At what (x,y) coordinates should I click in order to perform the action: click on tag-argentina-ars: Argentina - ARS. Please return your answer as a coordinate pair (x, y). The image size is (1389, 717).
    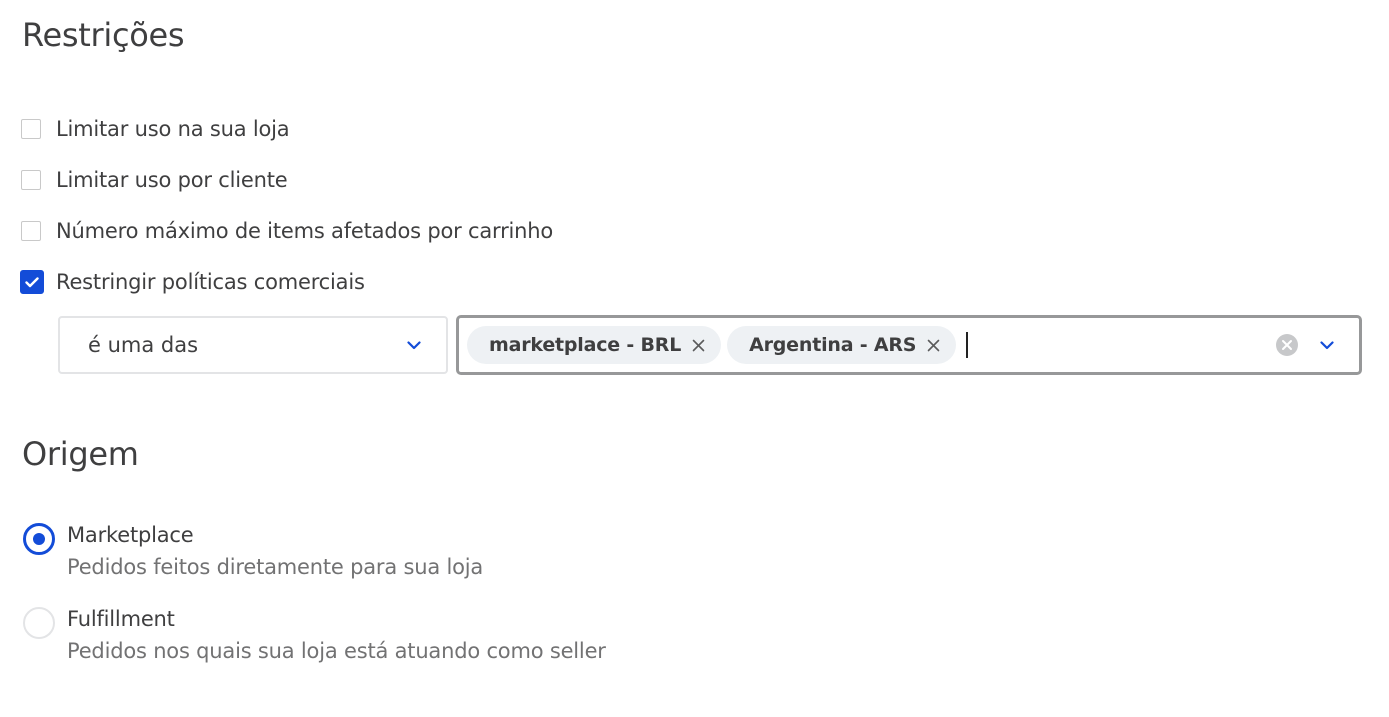
    Looking at the image, I should click on (842, 345).